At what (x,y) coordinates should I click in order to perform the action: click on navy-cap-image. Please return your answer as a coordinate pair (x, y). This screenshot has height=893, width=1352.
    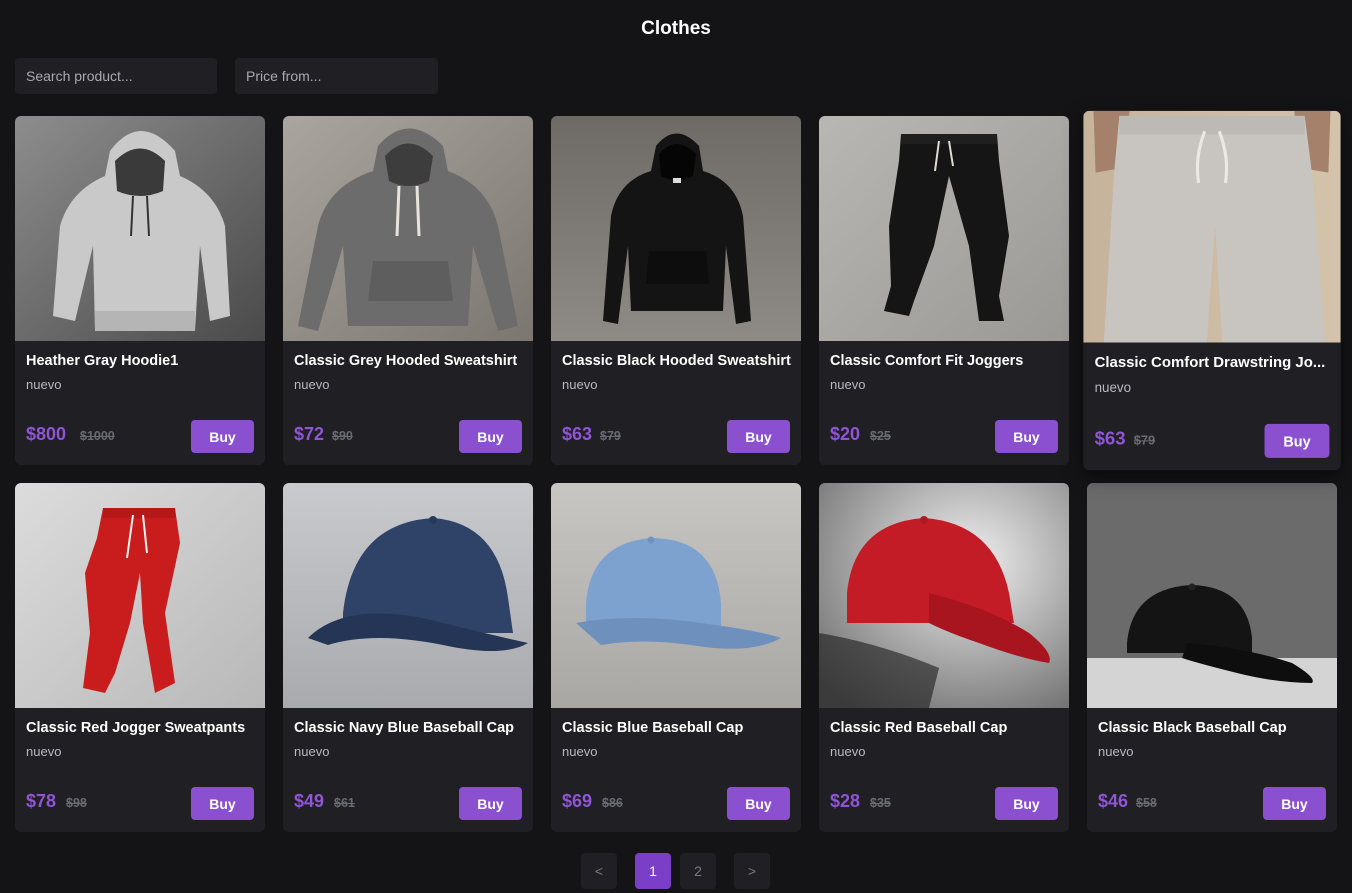
    Looking at the image, I should click on (408, 595).